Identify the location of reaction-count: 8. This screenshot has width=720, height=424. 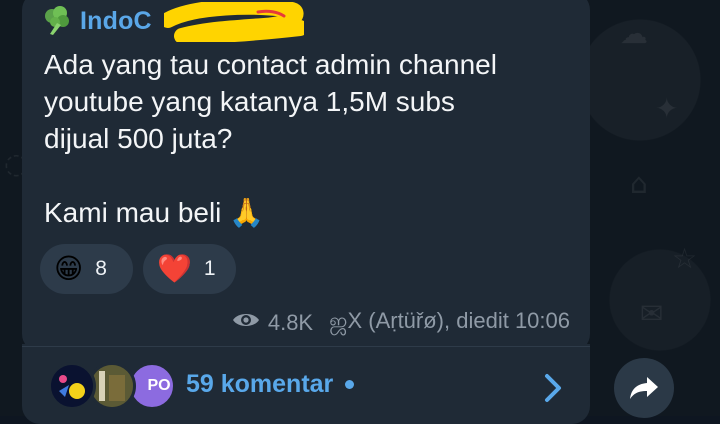
(101, 268).